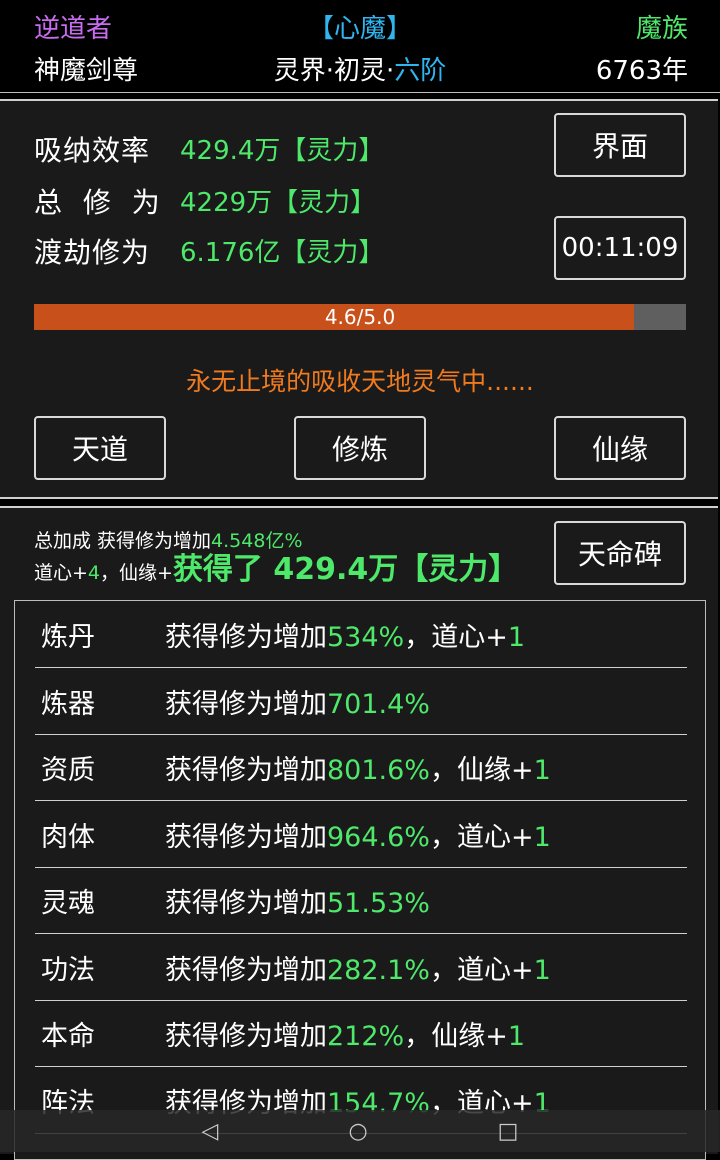  I want to click on list-item-percent: 282.1%, so click(378, 970).